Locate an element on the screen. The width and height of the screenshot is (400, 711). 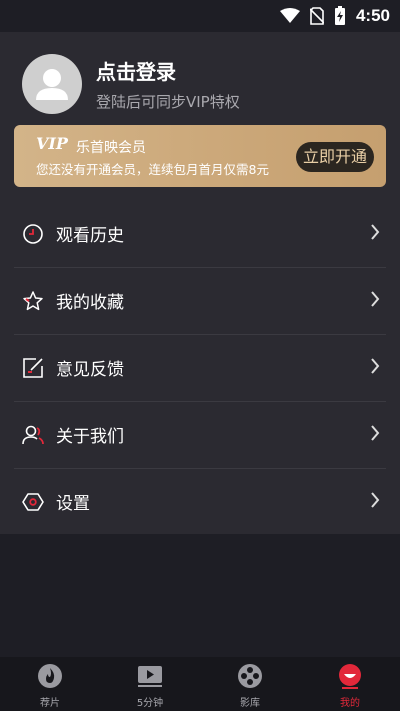
flame-icon is located at coordinates (50, 676).